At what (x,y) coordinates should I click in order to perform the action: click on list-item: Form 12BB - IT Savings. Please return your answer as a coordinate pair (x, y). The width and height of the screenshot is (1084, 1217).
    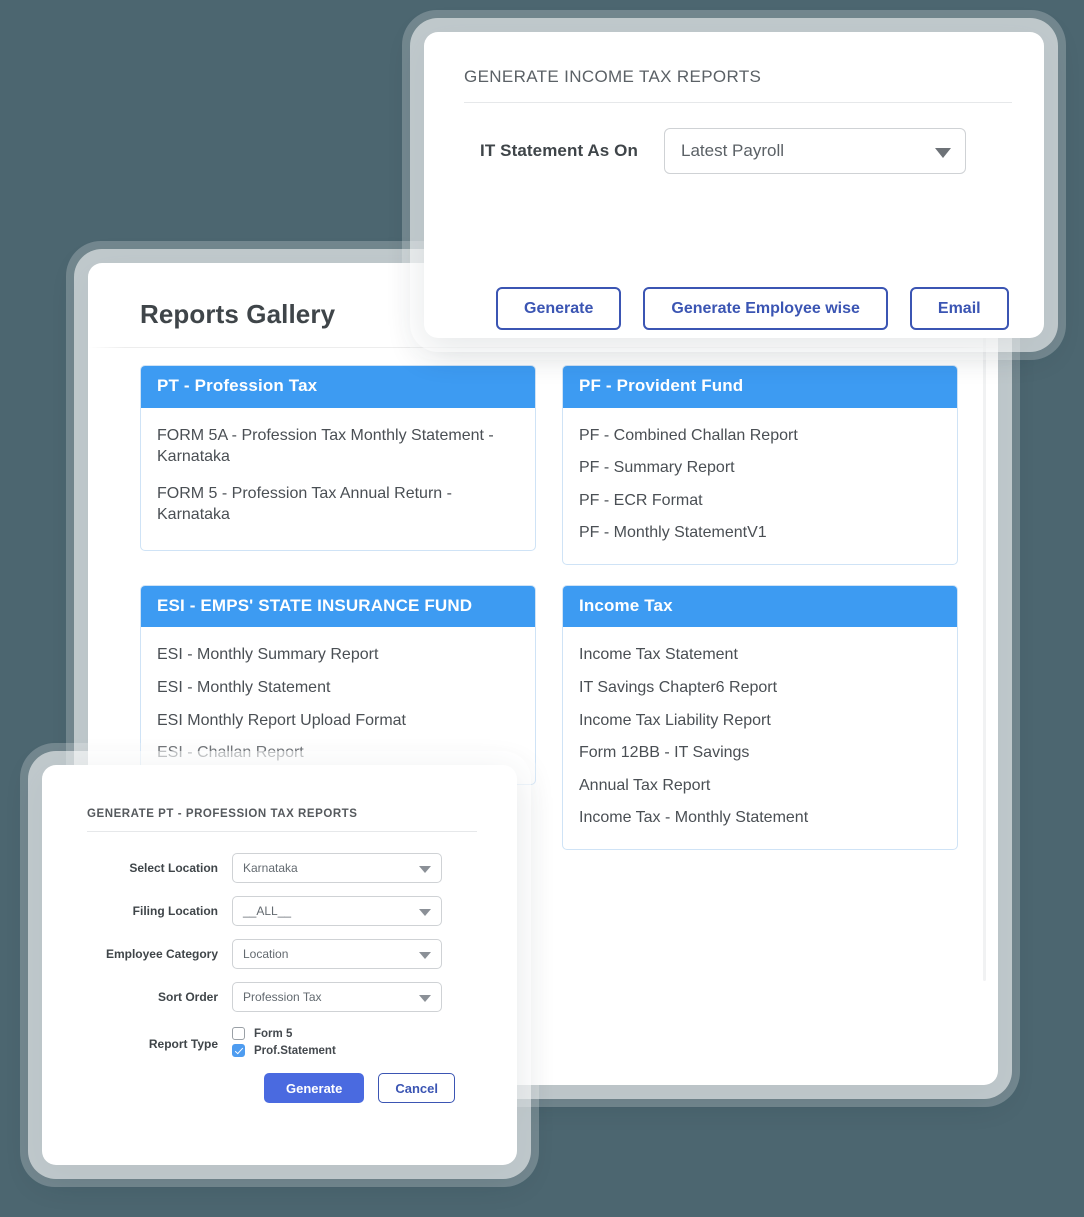
    Looking at the image, I should click on (760, 753).